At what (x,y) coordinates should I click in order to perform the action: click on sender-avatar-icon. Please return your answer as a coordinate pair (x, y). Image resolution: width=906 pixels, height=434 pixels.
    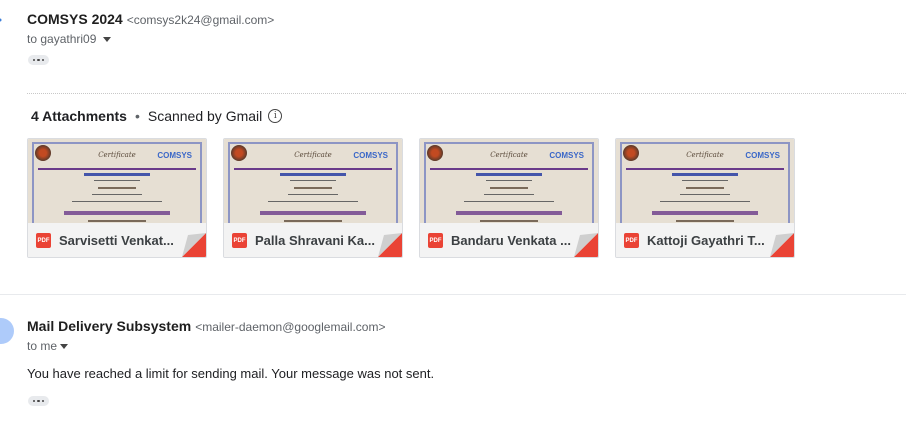
    Looking at the image, I should click on (6, 23).